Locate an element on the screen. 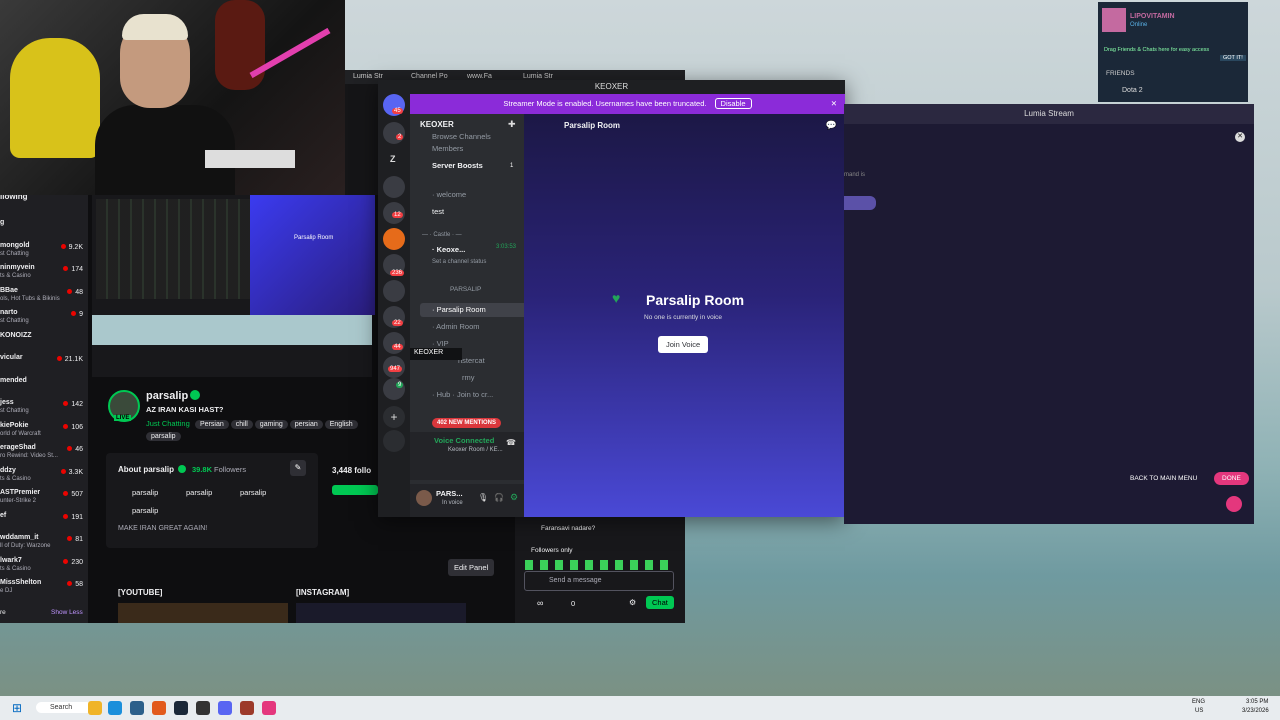 This screenshot has width=1280, height=720. channel-name: BBae is located at coordinates (9, 290).